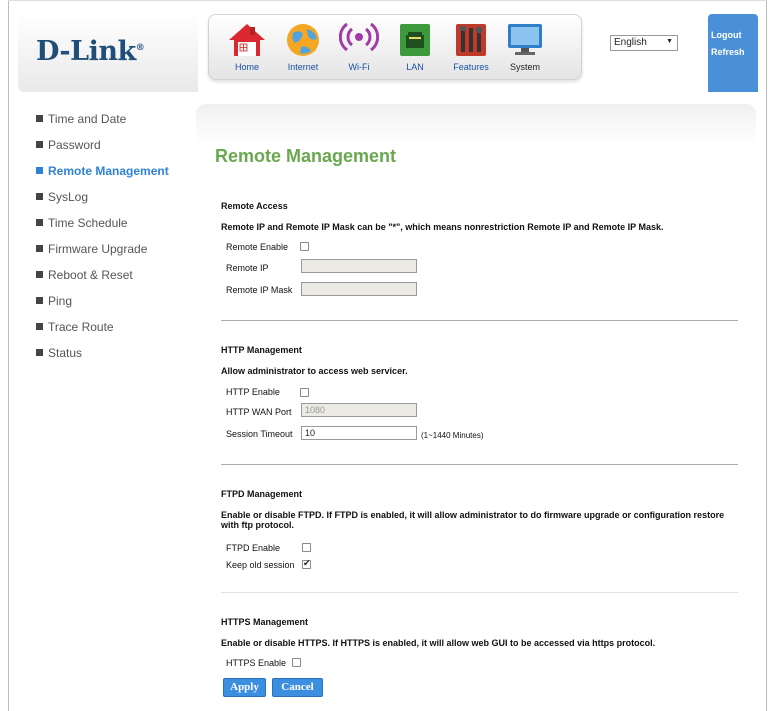 Image resolution: width=775 pixels, height=711 pixels. Describe the element at coordinates (254, 206) in the screenshot. I see `remote-access-title: Remote Access` at that location.